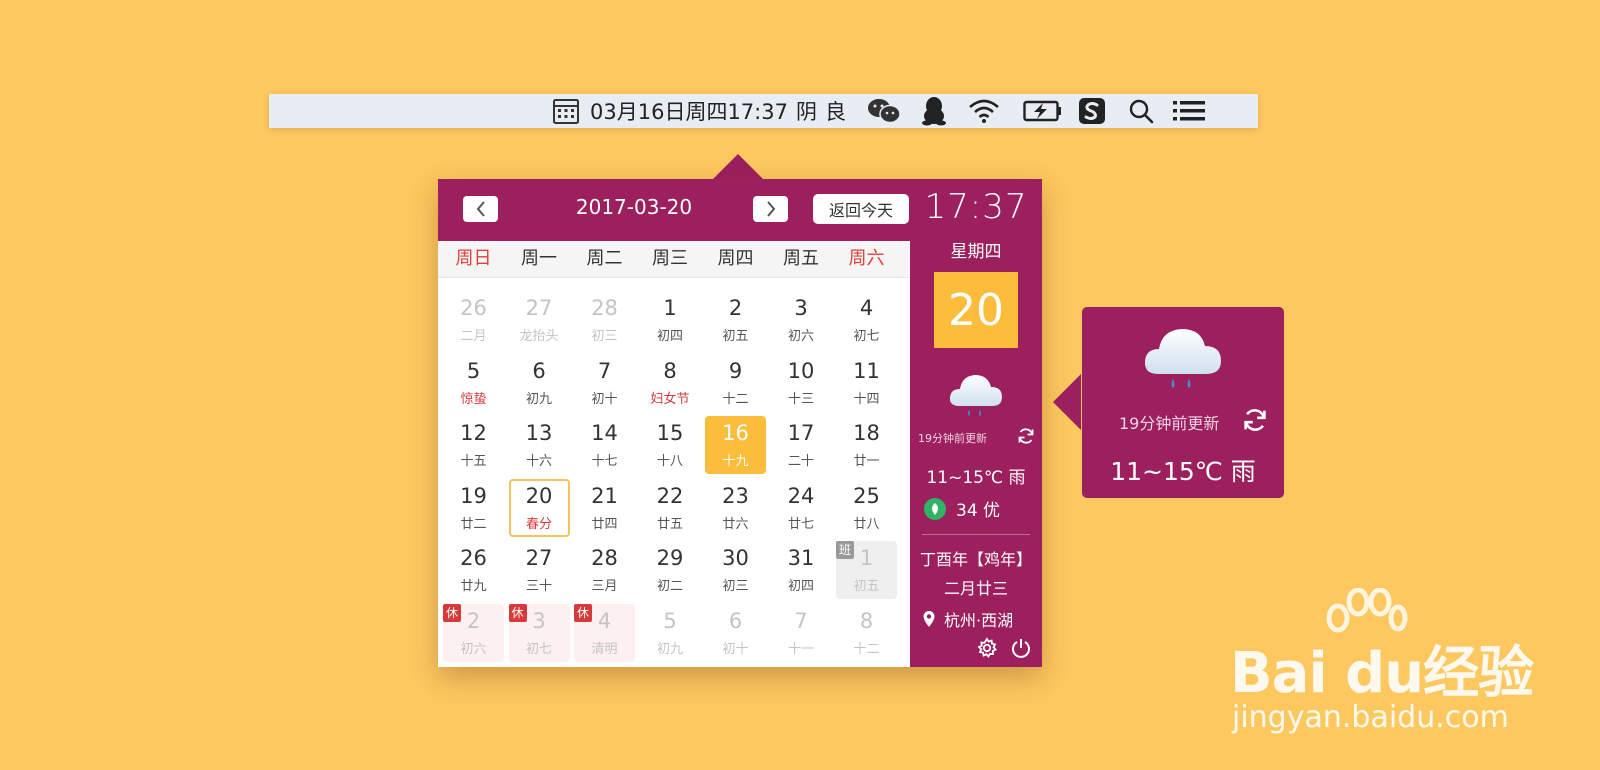 The width and height of the screenshot is (1600, 770). What do you see at coordinates (539, 370) in the screenshot?
I see `day-number: 6` at bounding box center [539, 370].